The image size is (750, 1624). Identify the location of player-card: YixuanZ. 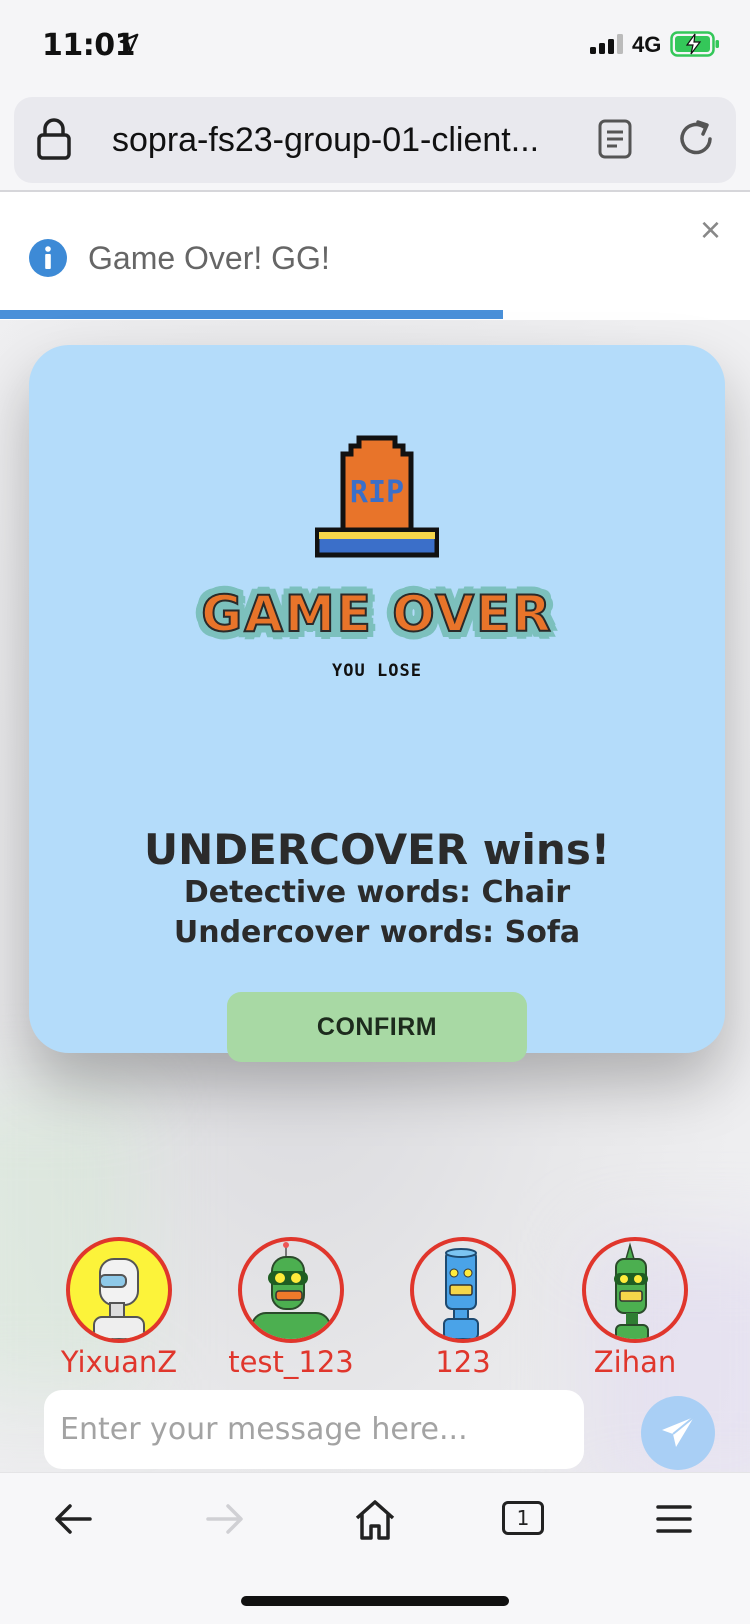
(119, 1312).